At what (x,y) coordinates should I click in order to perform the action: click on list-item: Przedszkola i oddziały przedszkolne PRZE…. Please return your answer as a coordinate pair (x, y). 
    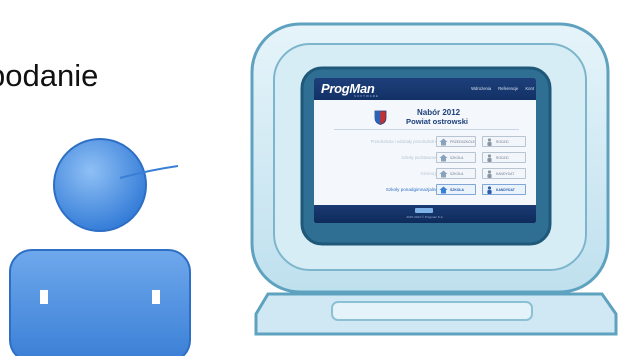
    Looking at the image, I should click on (428, 142).